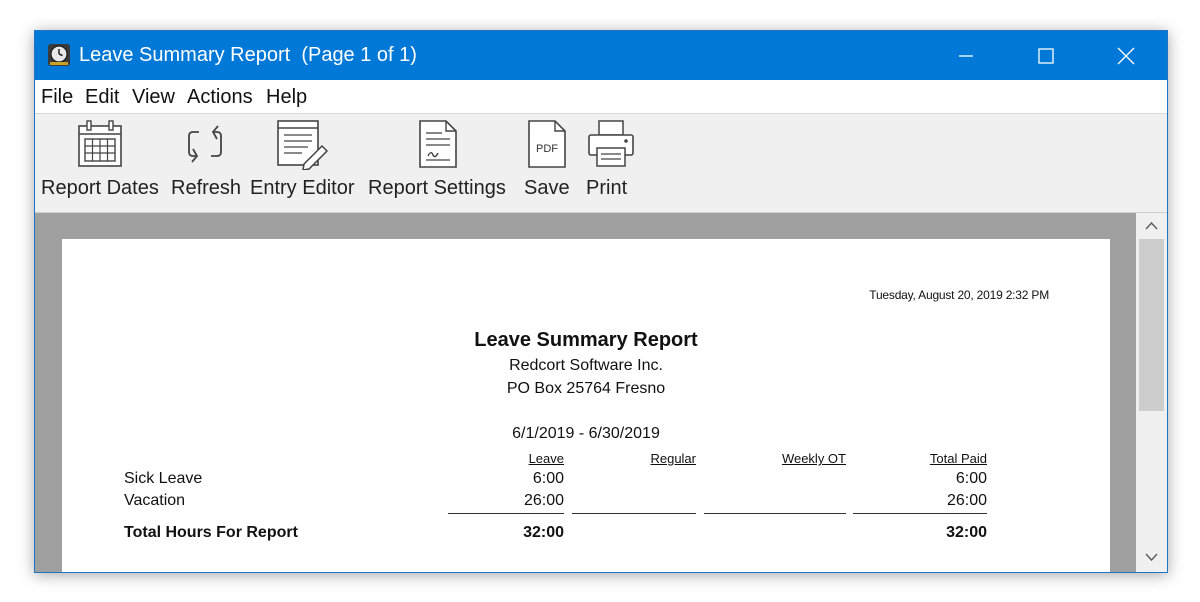 This screenshot has height=602, width=1200. I want to click on scroll-down-icon, so click(1151, 557).